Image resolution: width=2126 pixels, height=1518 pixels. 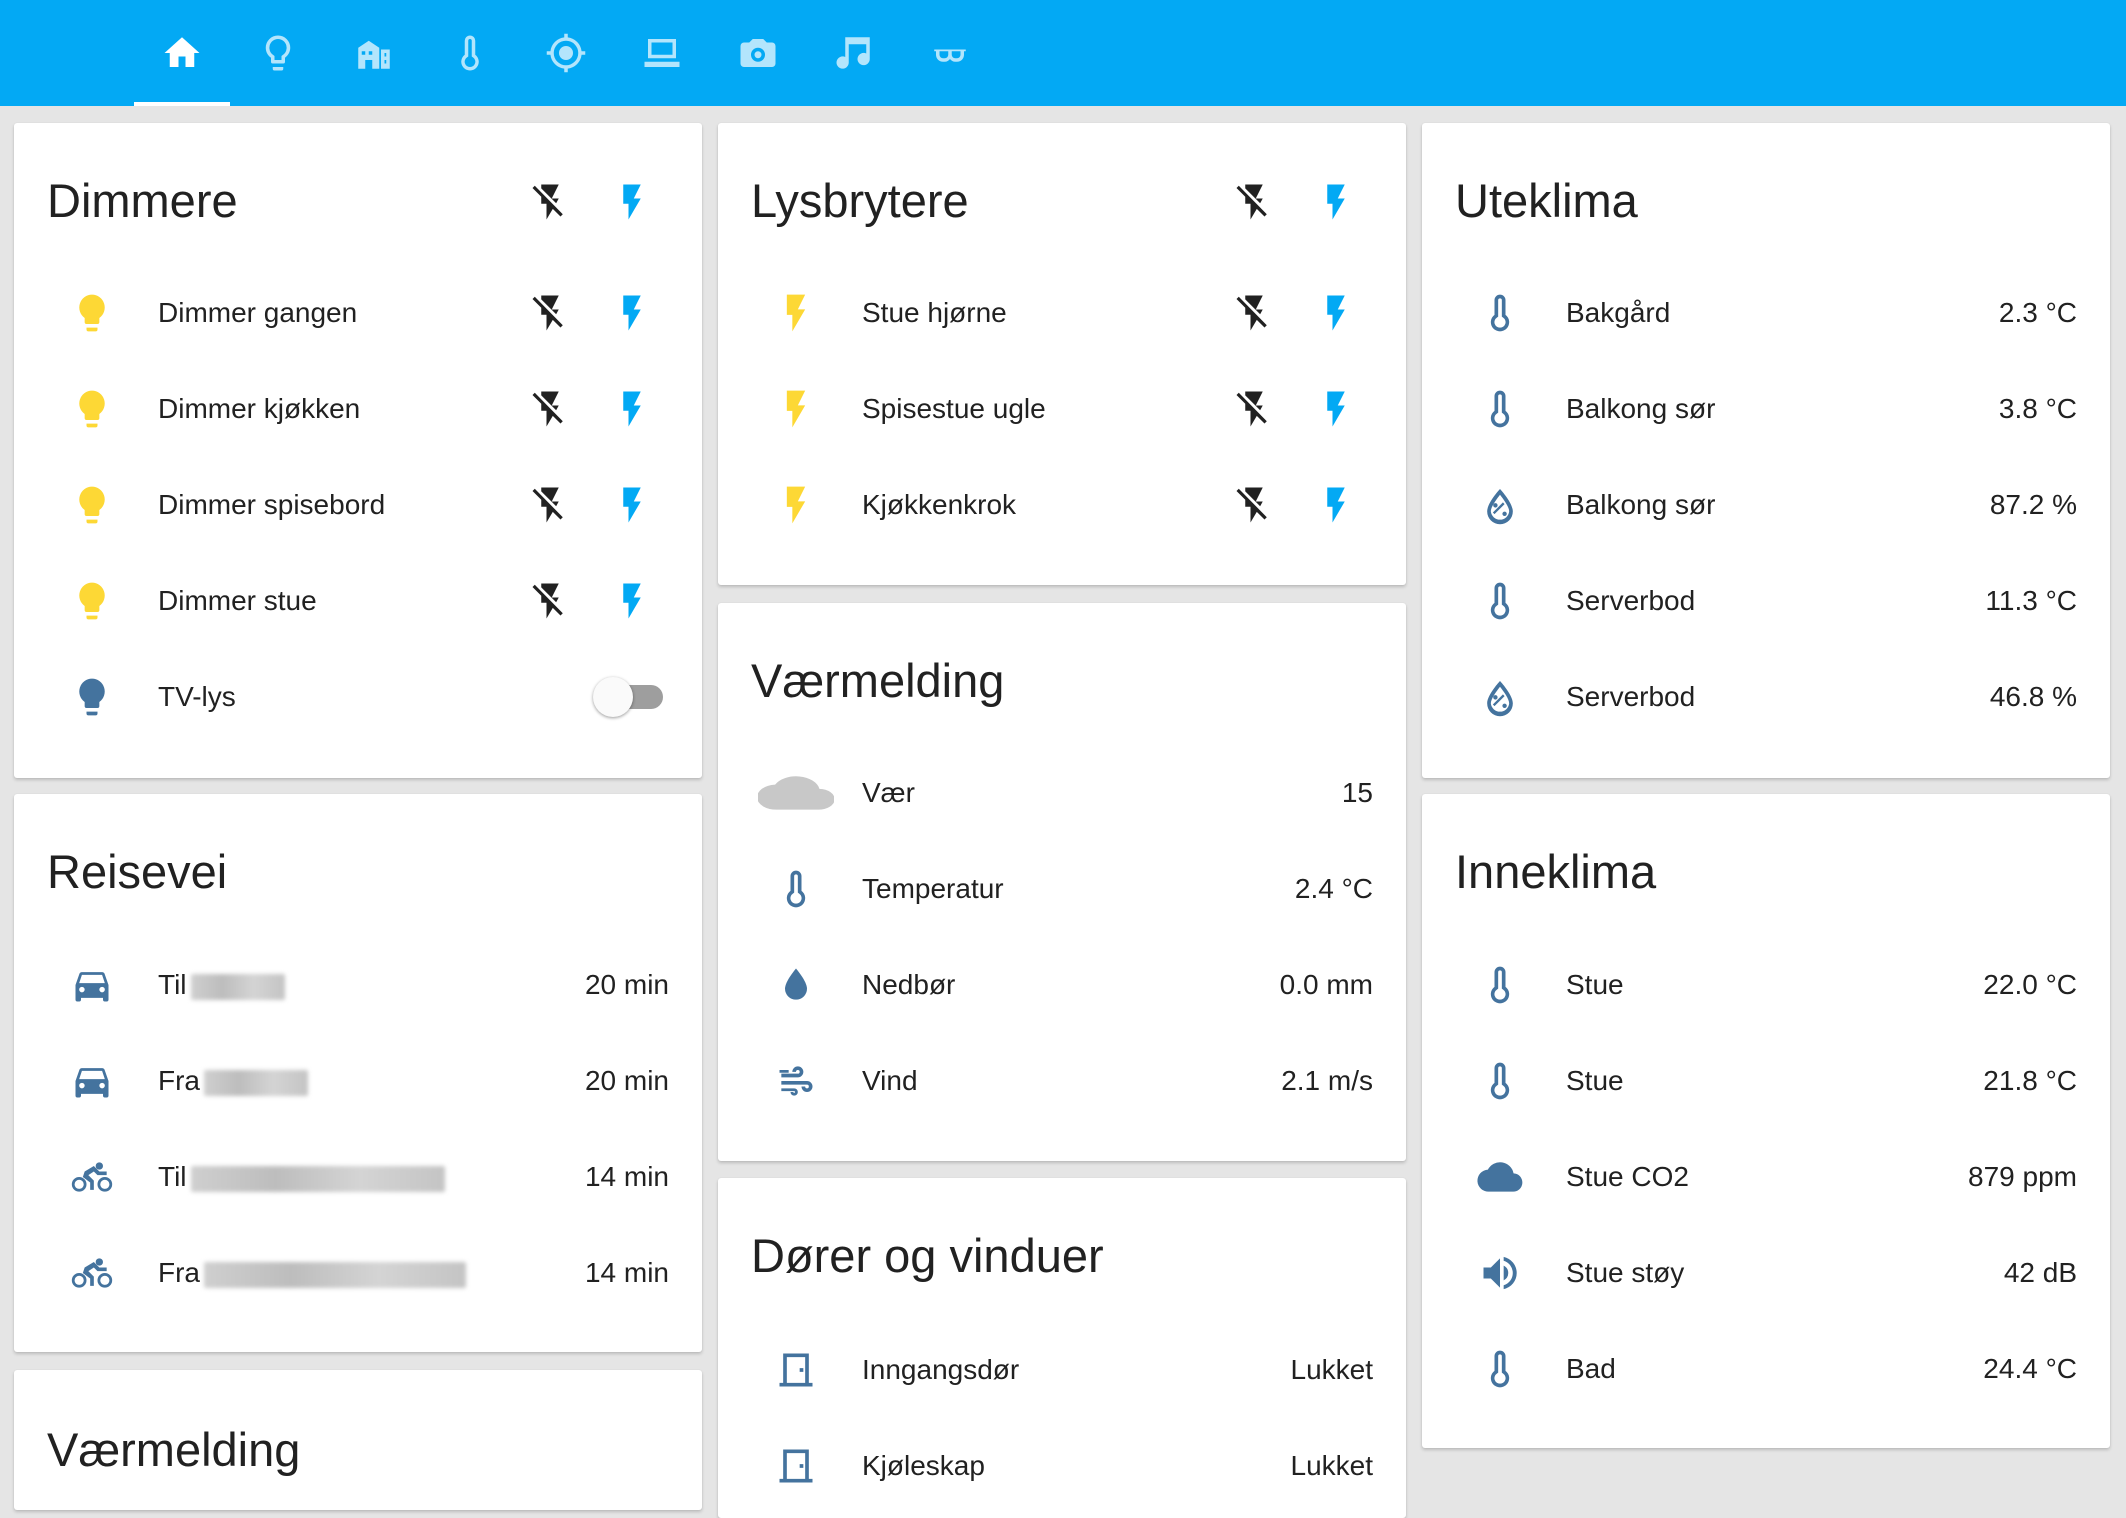 I want to click on tab-buildings, so click(x=374, y=53).